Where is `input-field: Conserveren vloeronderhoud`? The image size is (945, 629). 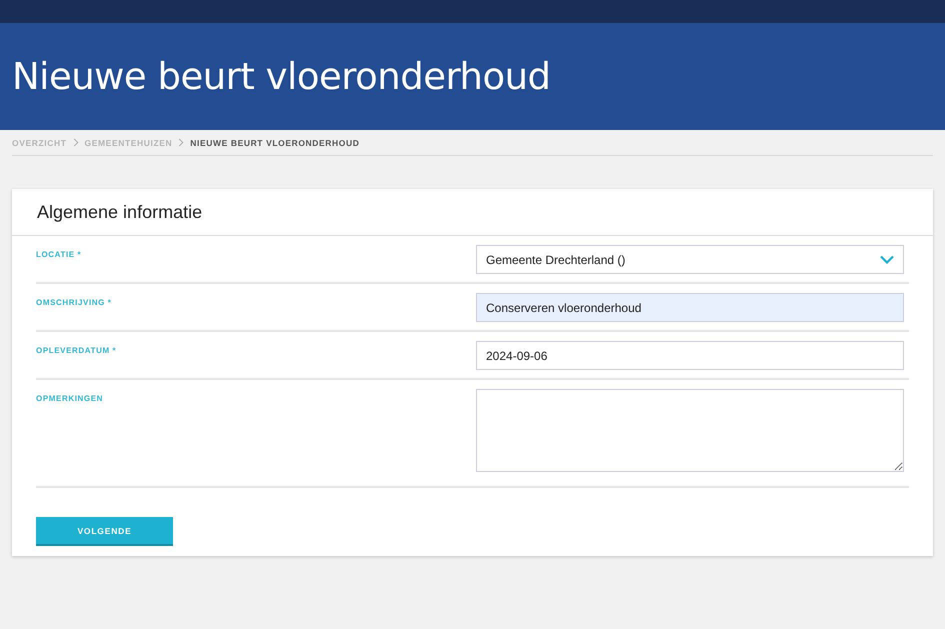
input-field: Conserveren vloeronderhoud is located at coordinates (690, 307).